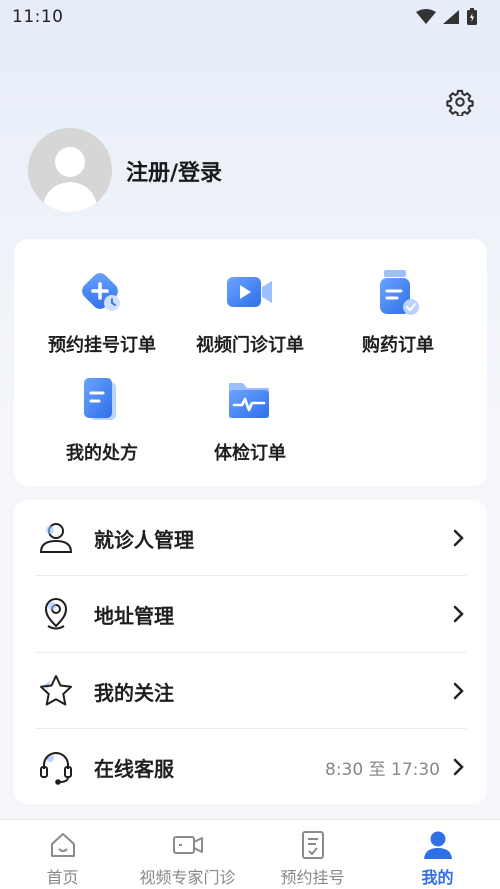  What do you see at coordinates (250, 17) in the screenshot?
I see `status-bar: 11:10` at bounding box center [250, 17].